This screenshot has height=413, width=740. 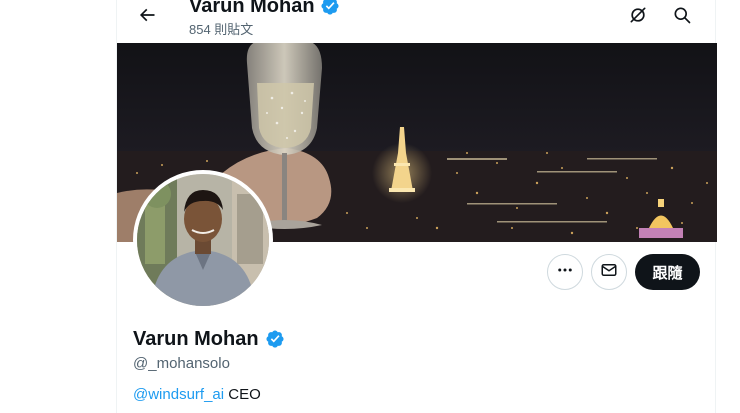 I want to click on bio-text: CEO, so click(x=242, y=394).